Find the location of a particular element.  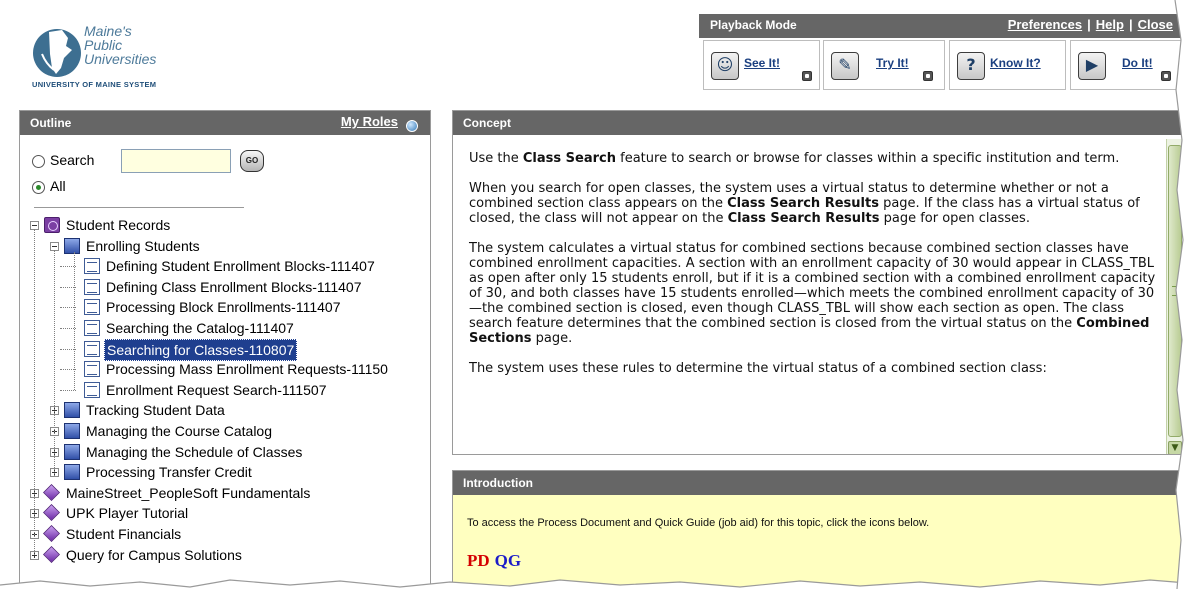

tree-node-label: Processing Block Enrollments-111407 is located at coordinates (223, 307).